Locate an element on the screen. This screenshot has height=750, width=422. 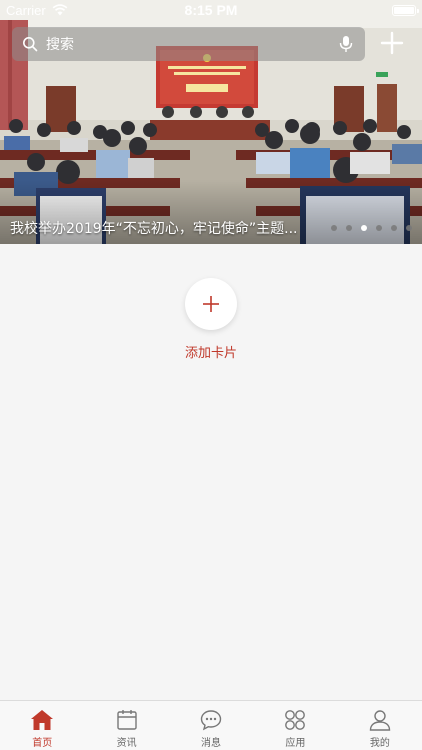
tab-apps: 应用 is located at coordinates (295, 725).